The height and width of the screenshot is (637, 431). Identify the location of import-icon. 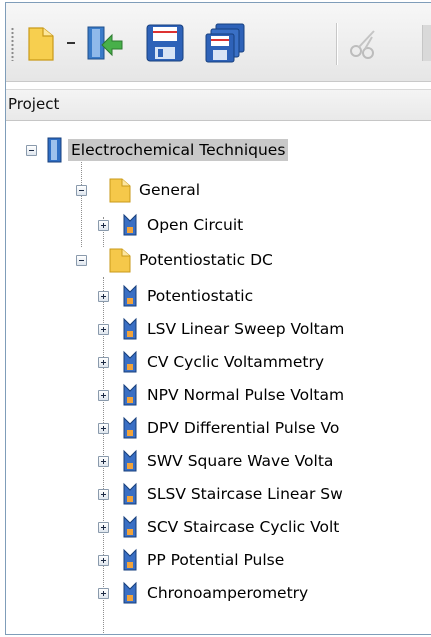
(105, 43).